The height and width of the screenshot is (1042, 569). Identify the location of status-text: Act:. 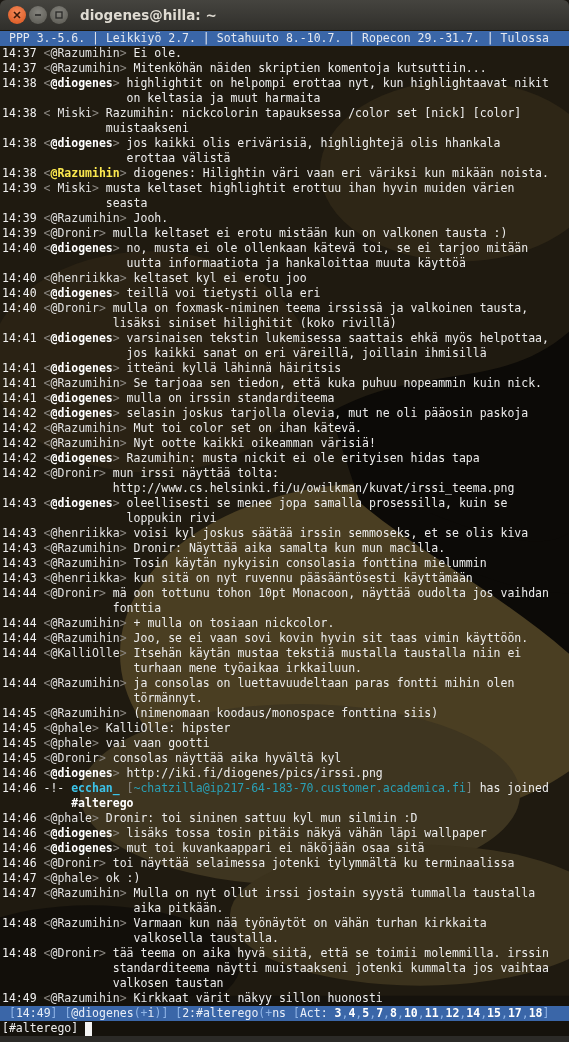
(314, 1013).